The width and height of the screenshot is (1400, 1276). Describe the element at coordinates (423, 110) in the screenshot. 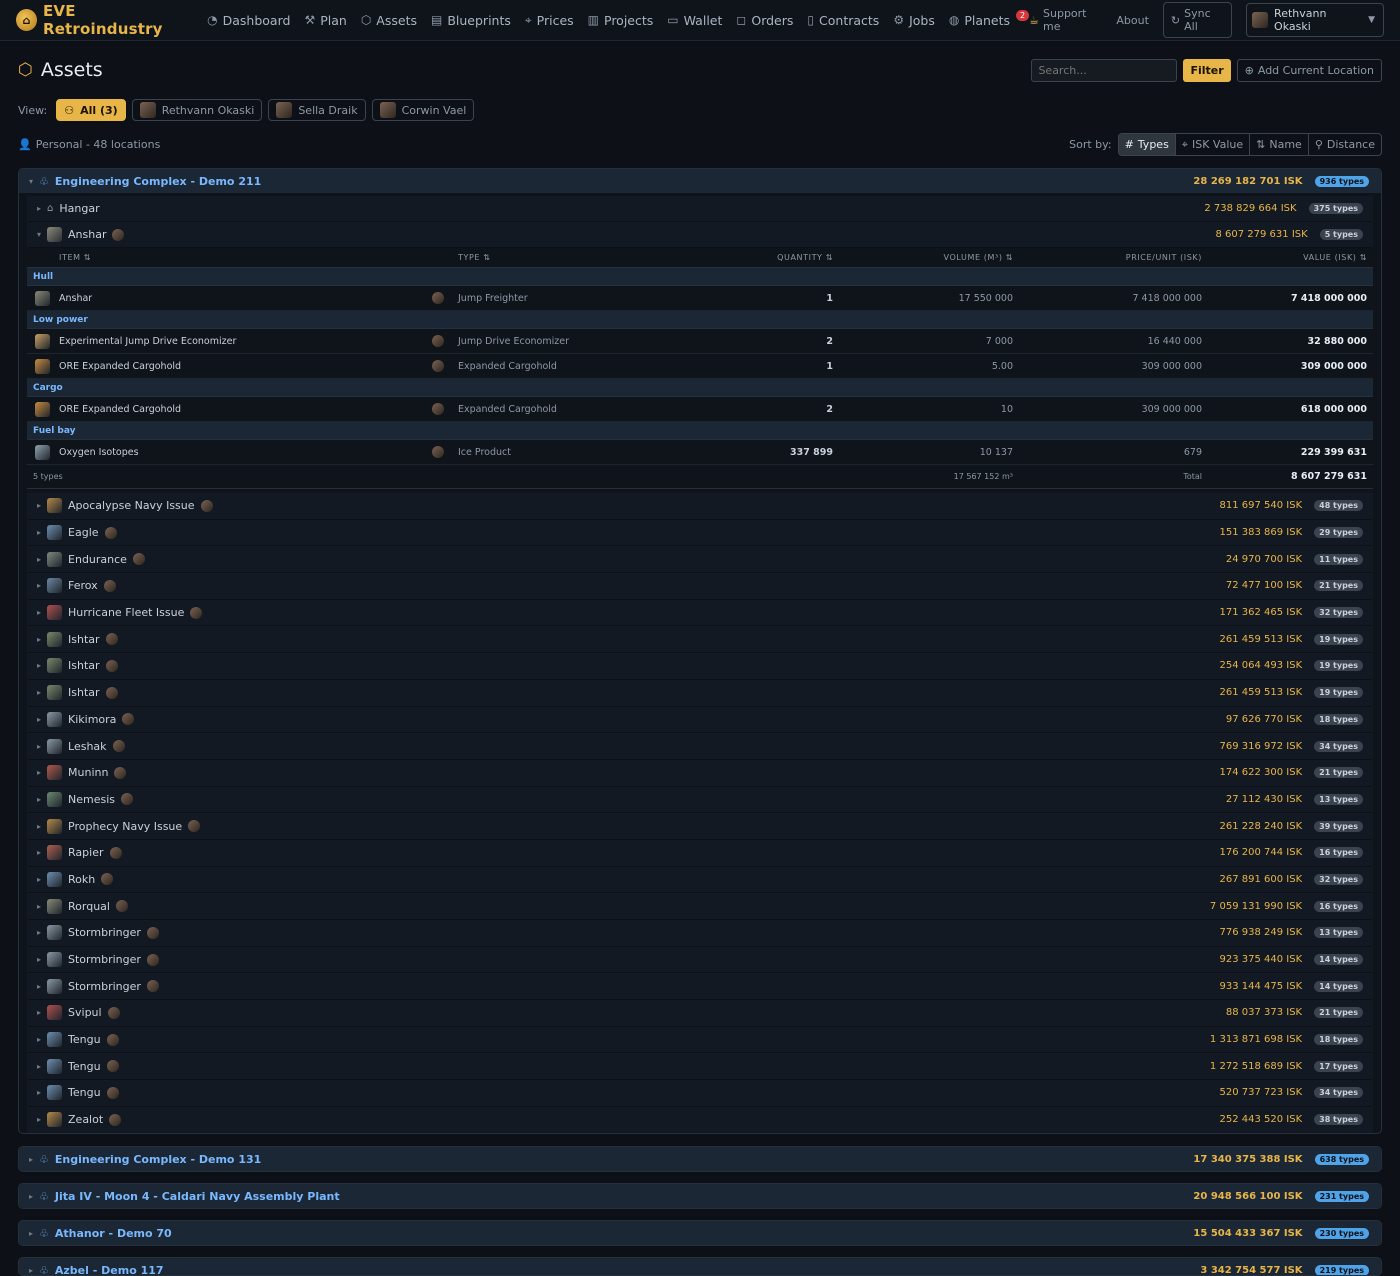

I see `view-option: Corwin Vael` at that location.